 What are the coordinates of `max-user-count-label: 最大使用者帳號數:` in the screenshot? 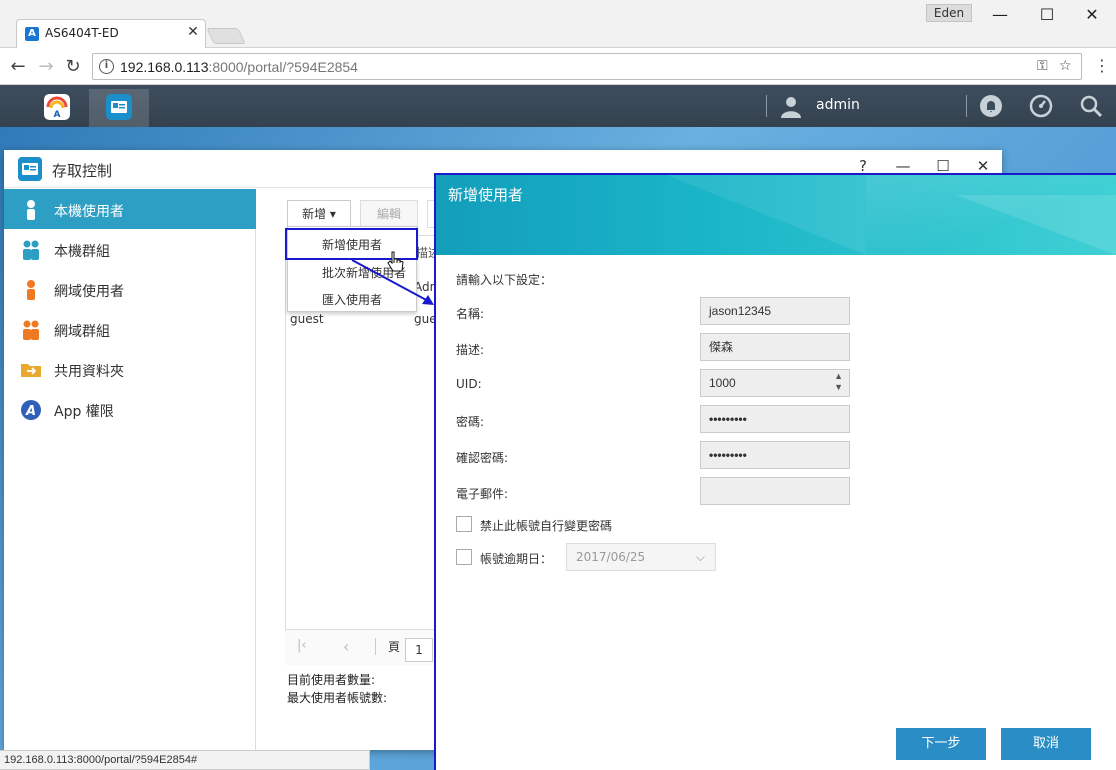 It's located at (337, 698).